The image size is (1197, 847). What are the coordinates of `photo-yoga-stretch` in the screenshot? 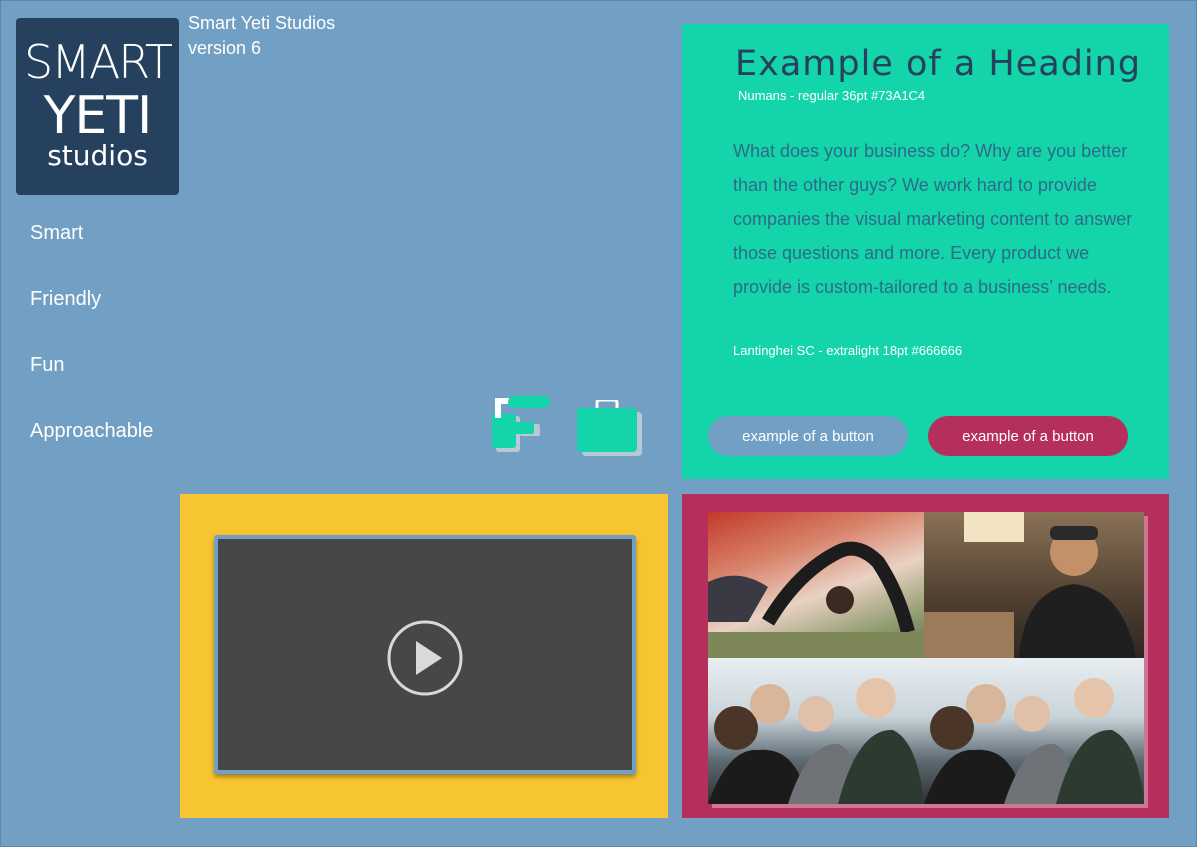 It's located at (816, 585).